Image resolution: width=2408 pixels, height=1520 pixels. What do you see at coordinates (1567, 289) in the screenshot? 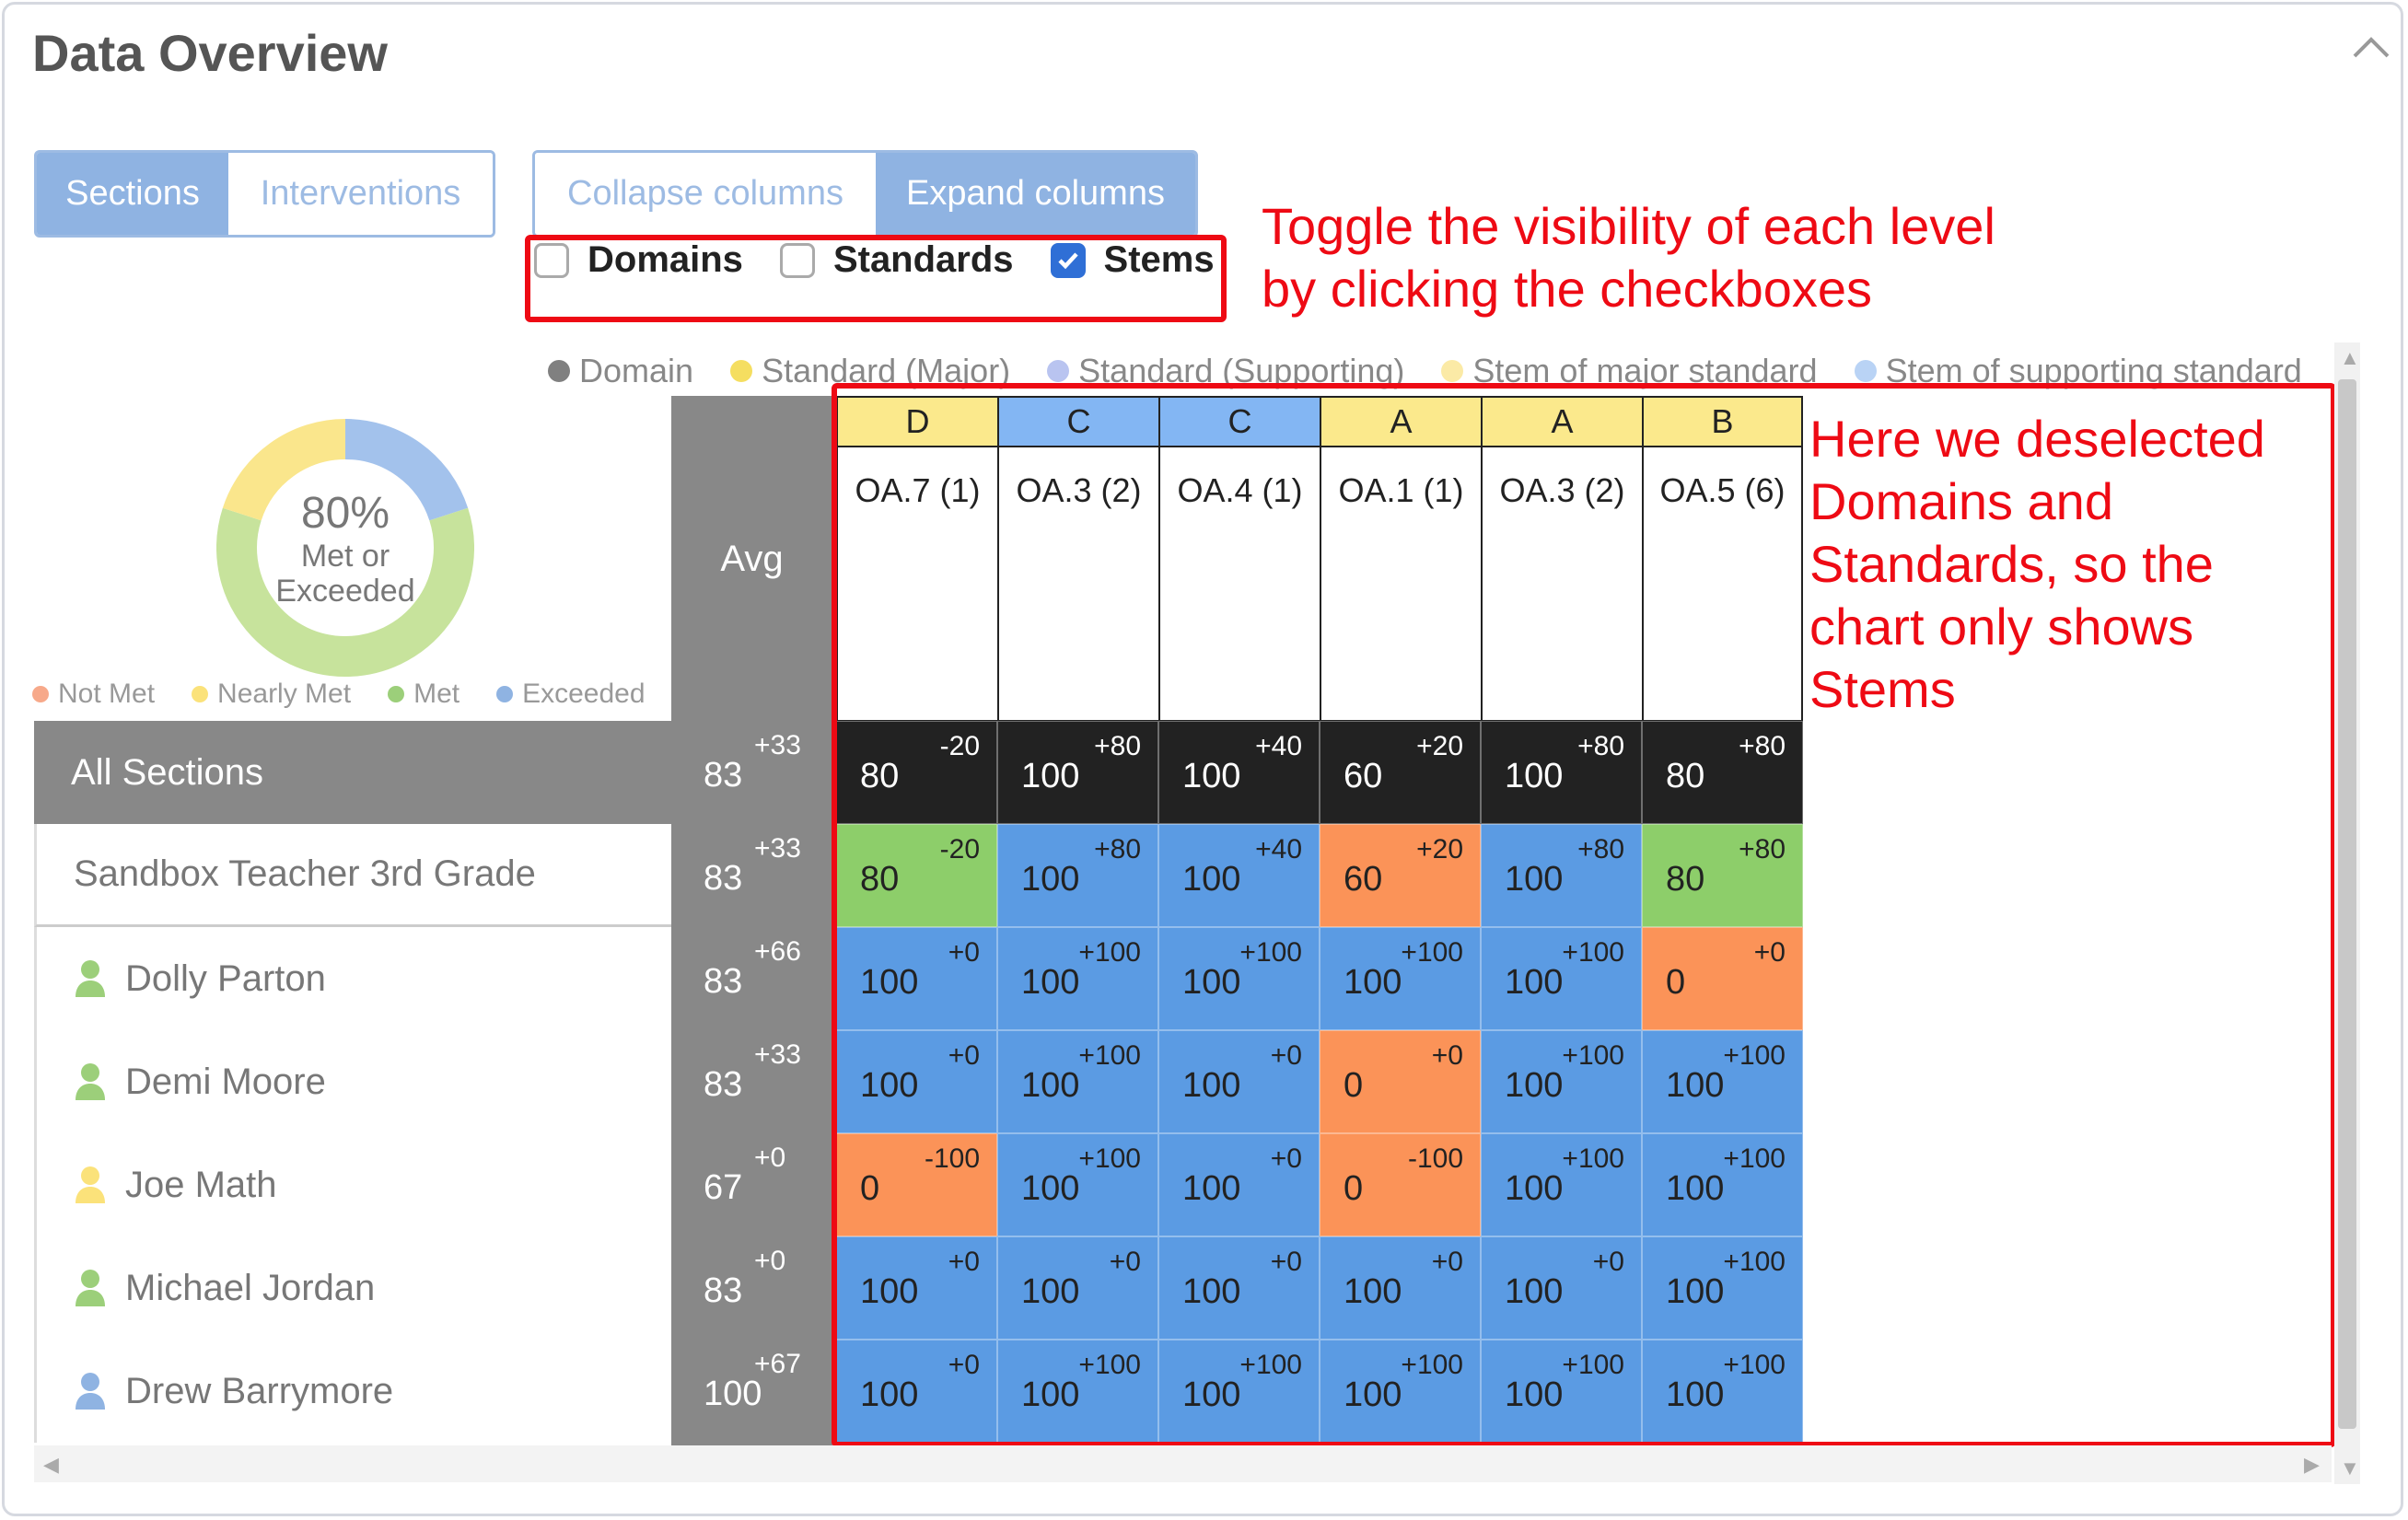
I see `annotation-toggle-line: by clicking the checkboxes` at bounding box center [1567, 289].